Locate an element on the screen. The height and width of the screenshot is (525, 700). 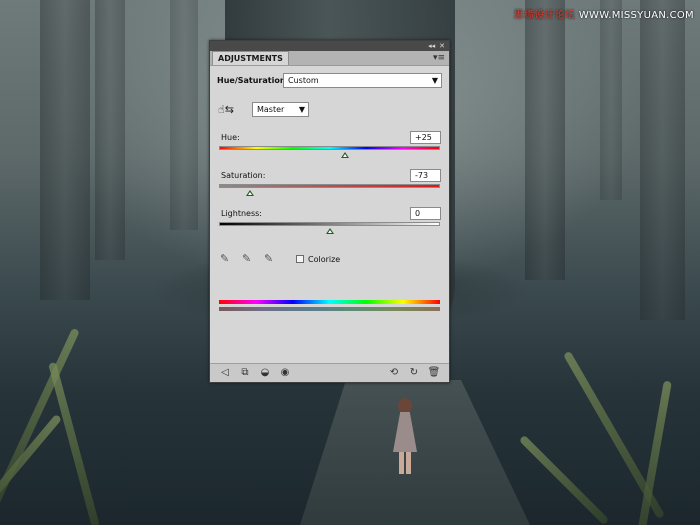
saturation-value-field: -73 is located at coordinates (425, 175).